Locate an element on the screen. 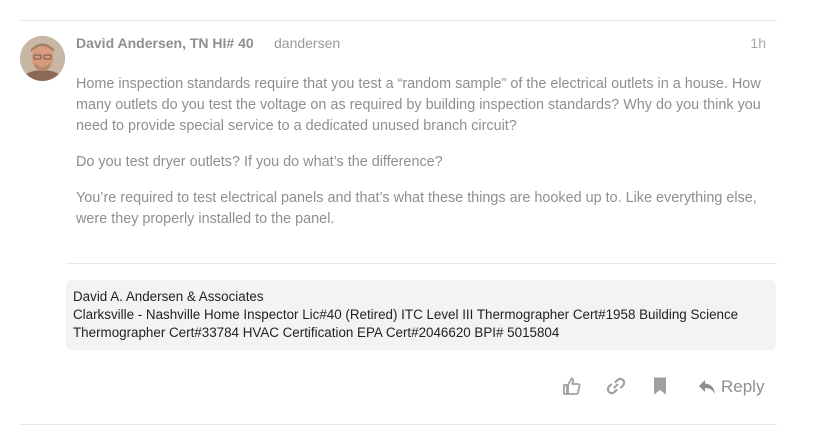 The width and height of the screenshot is (820, 437). top-divider is located at coordinates (398, 20).